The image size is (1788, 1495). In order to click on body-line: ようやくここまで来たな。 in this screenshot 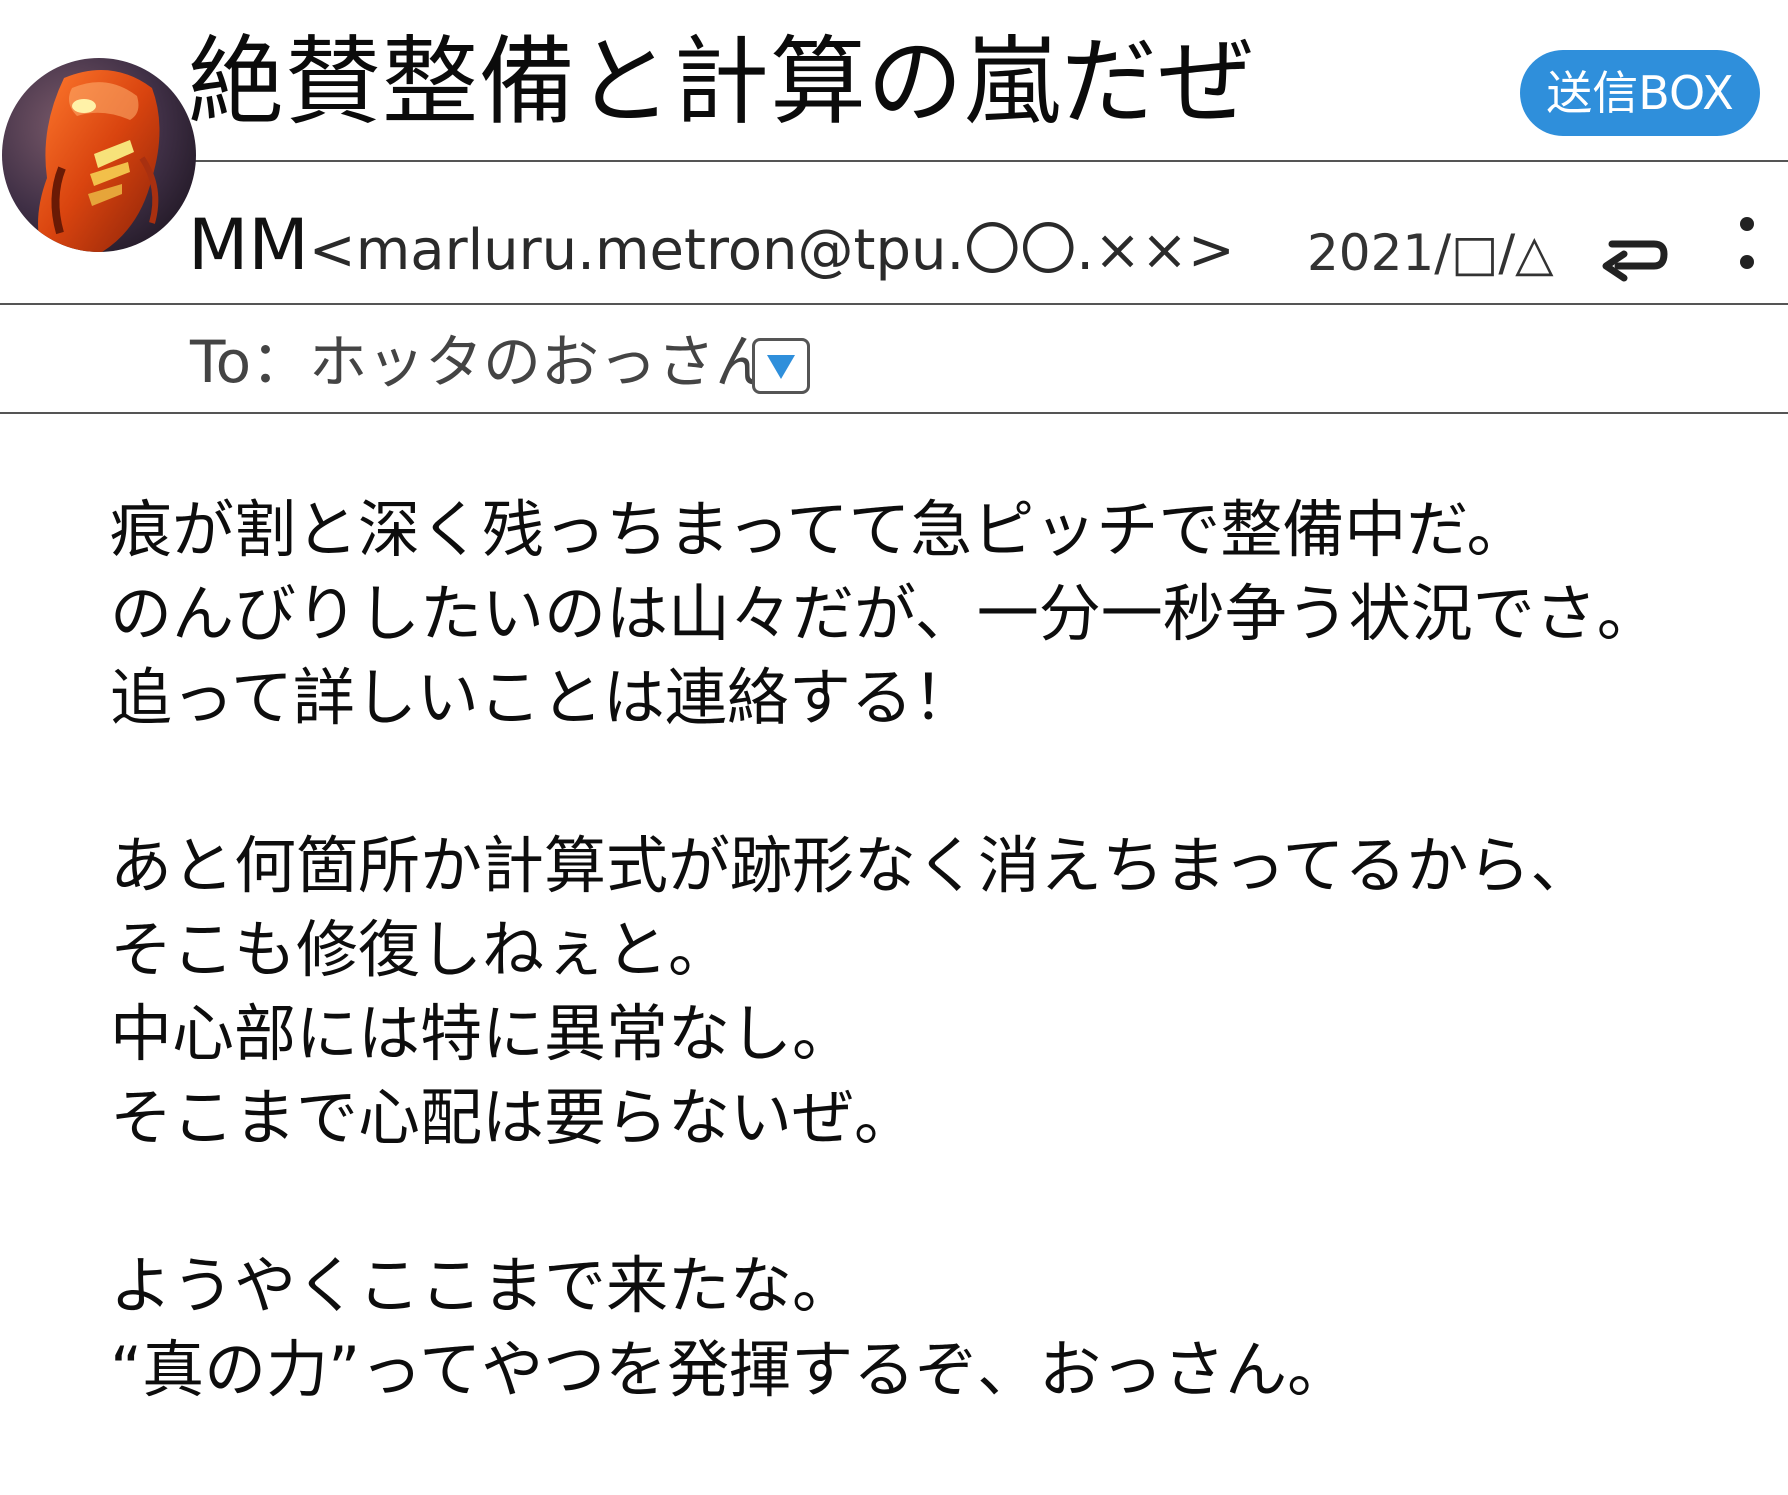, I will do `click(482, 1285)`.